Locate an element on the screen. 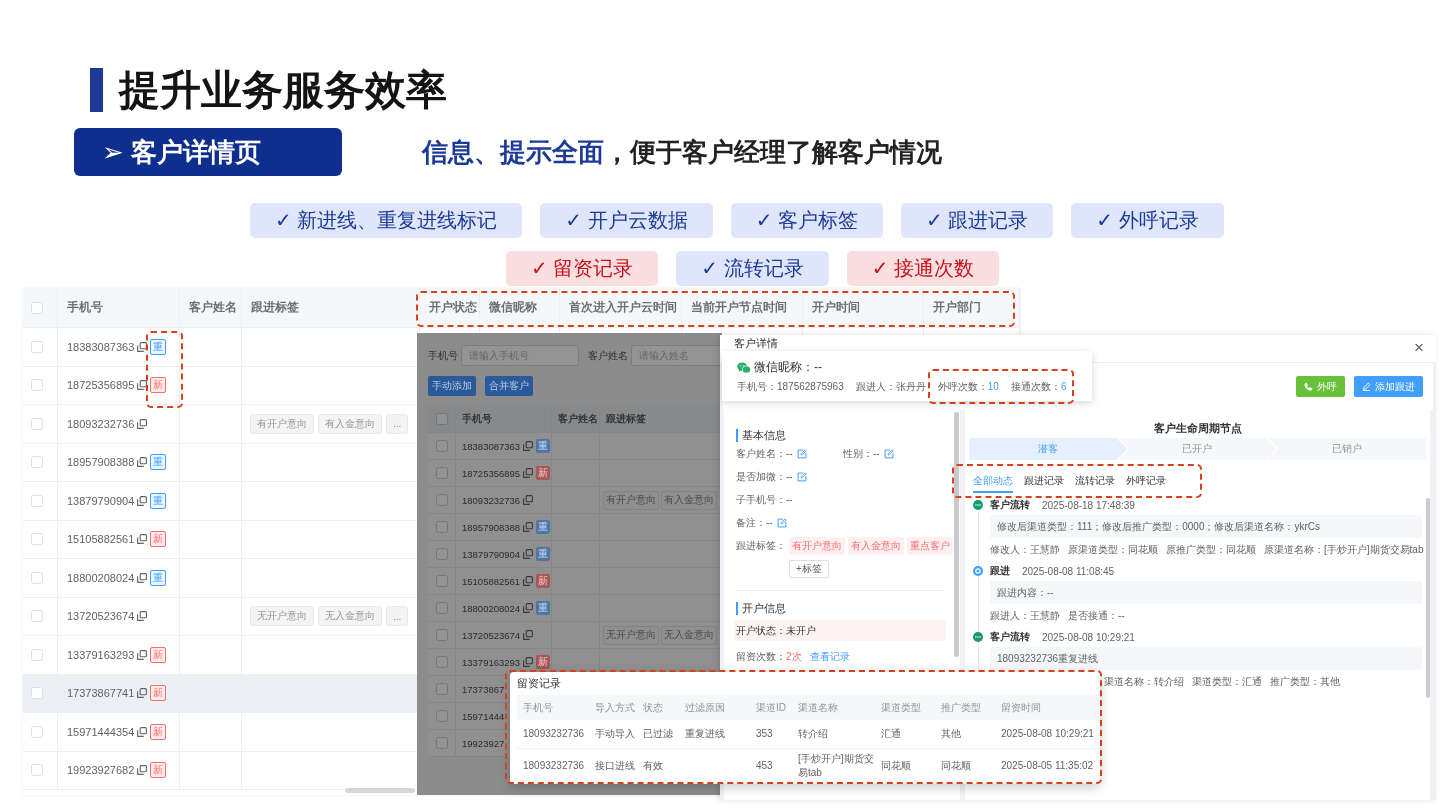 Image resolution: width=1440 pixels, height=810 pixels. event-time: 2025-08-08 10:29:21 is located at coordinates (1088, 637).